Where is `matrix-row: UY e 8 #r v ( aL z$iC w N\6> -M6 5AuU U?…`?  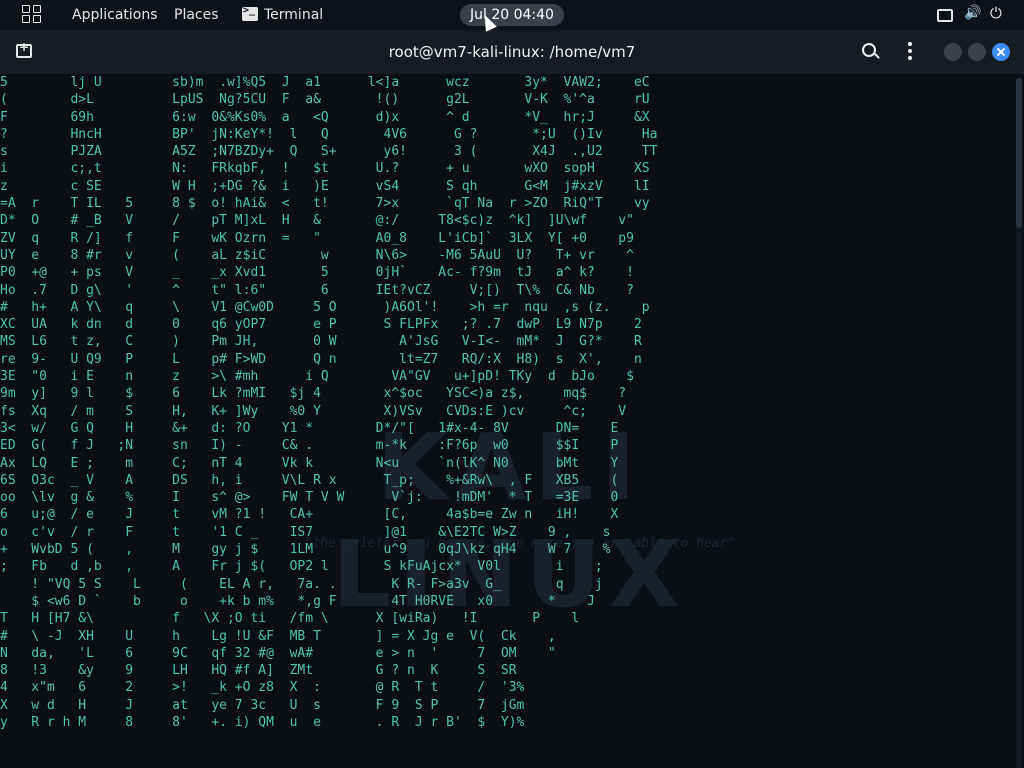
matrix-row: UY e 8 #r v ( aL z$iC w N\6> -M6 5AuU U?… is located at coordinates (317, 255).